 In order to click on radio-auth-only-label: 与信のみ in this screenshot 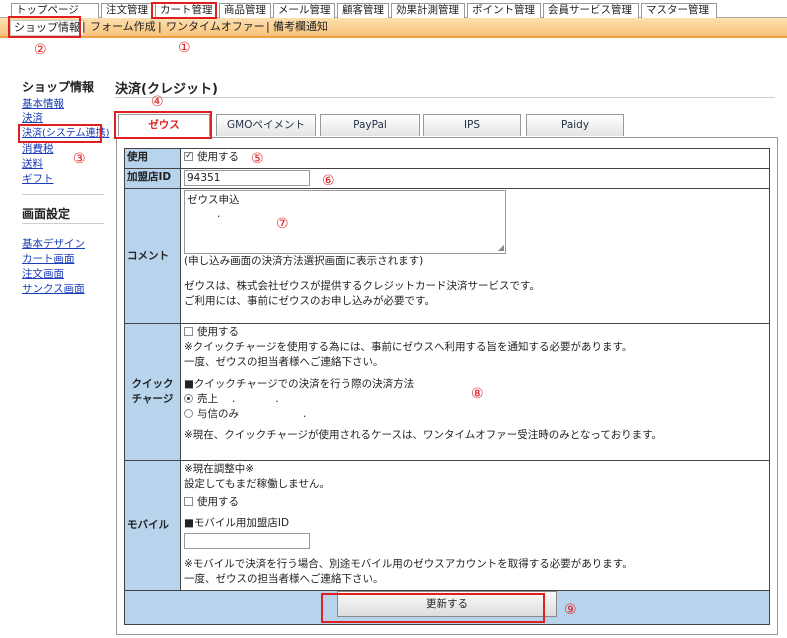, I will do `click(218, 414)`.